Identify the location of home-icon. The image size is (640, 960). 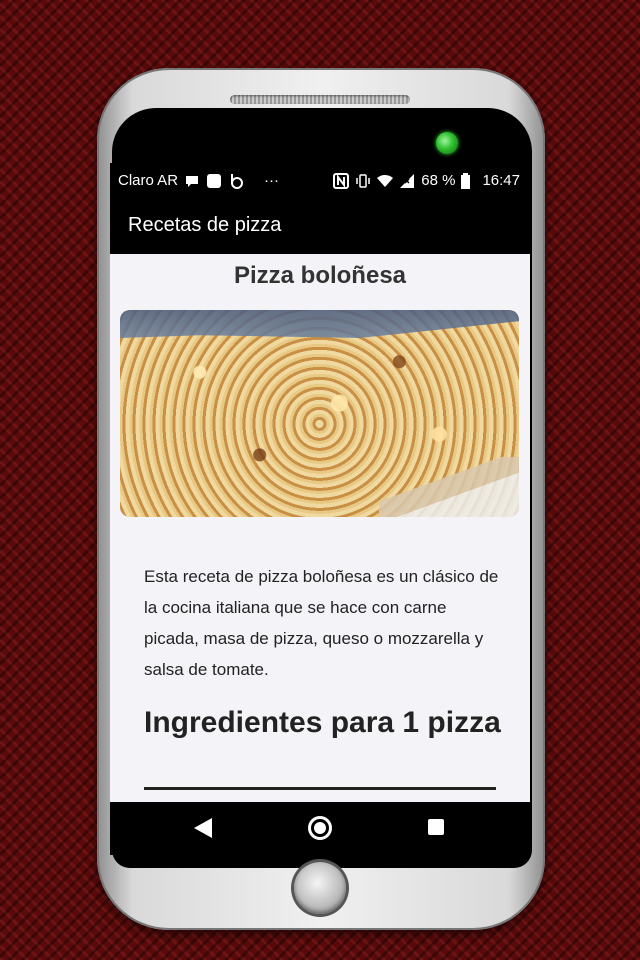
(320, 828).